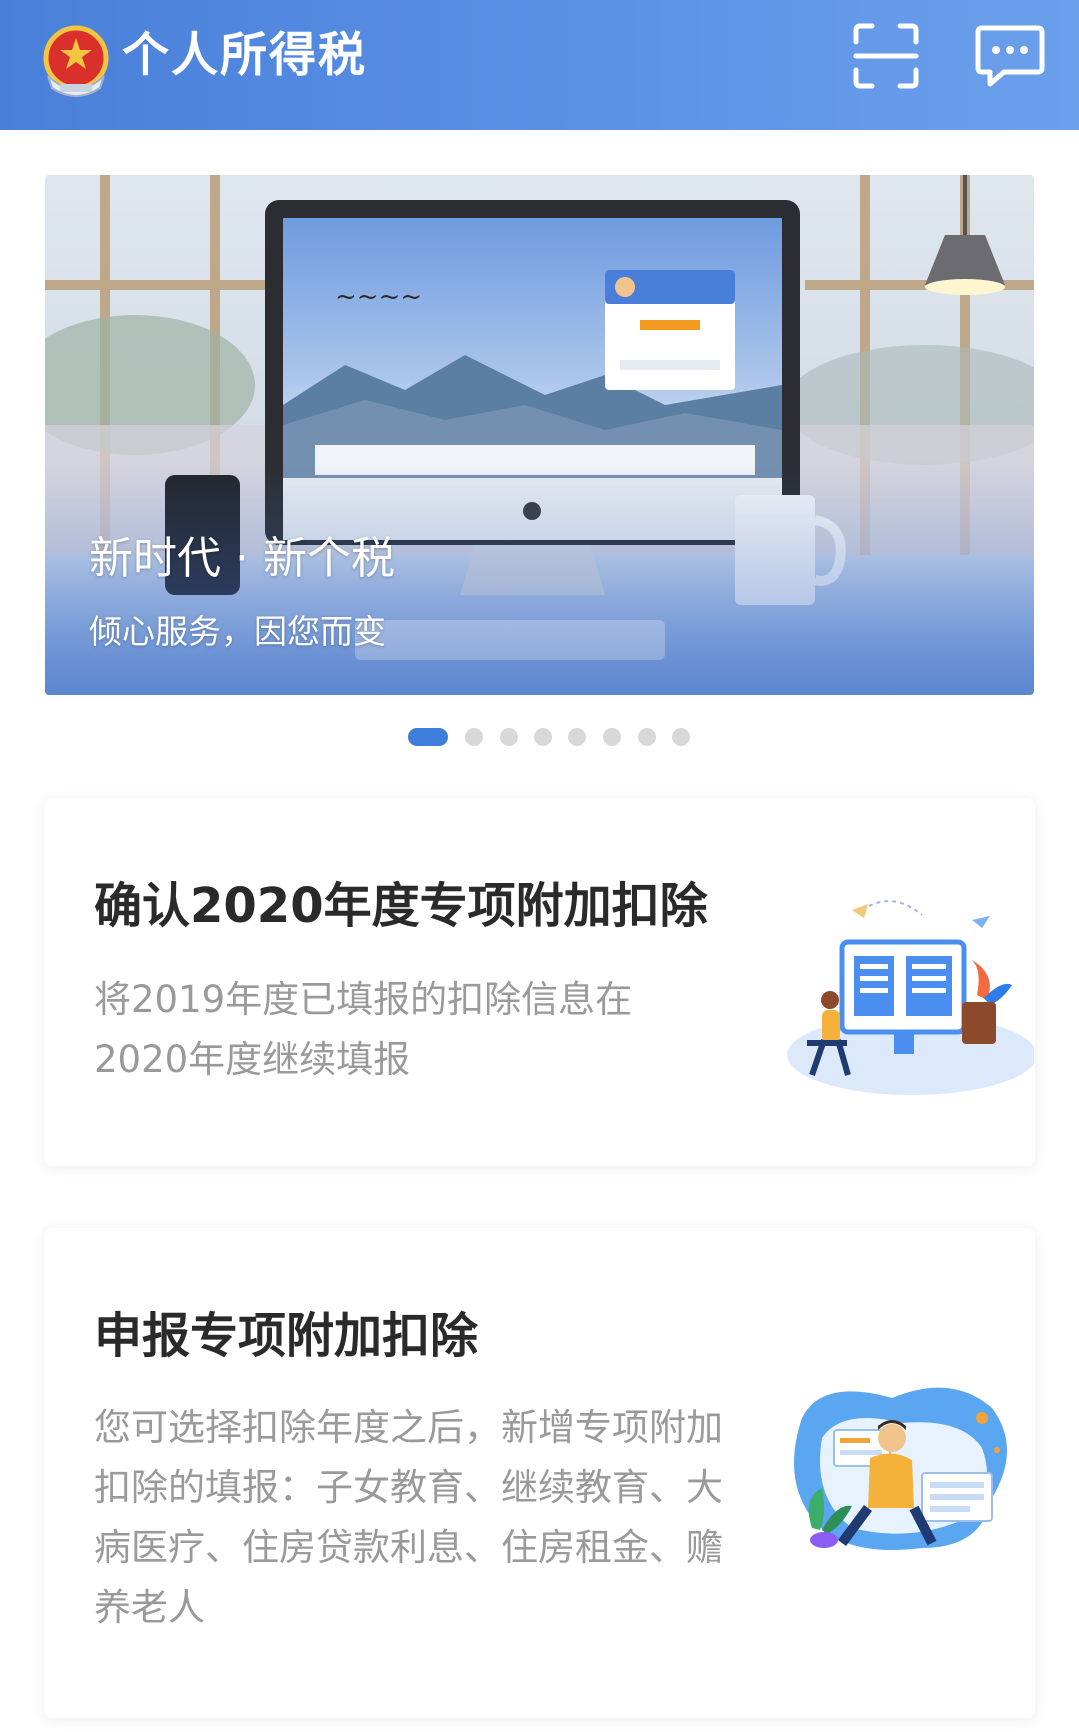  What do you see at coordinates (401, 906) in the screenshot?
I see `card-title: 确认2020年度专项附加扣除` at bounding box center [401, 906].